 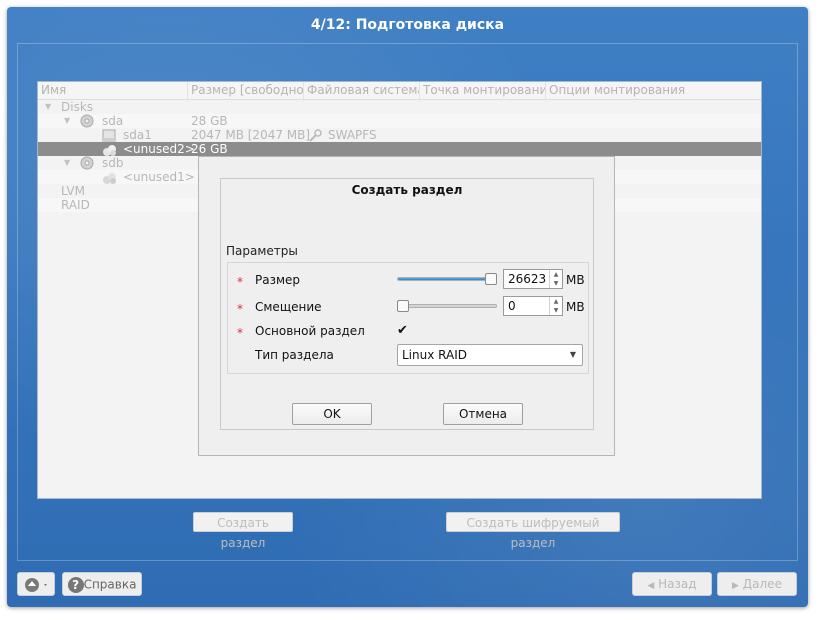 What do you see at coordinates (109, 135) in the screenshot?
I see `partition-icon` at bounding box center [109, 135].